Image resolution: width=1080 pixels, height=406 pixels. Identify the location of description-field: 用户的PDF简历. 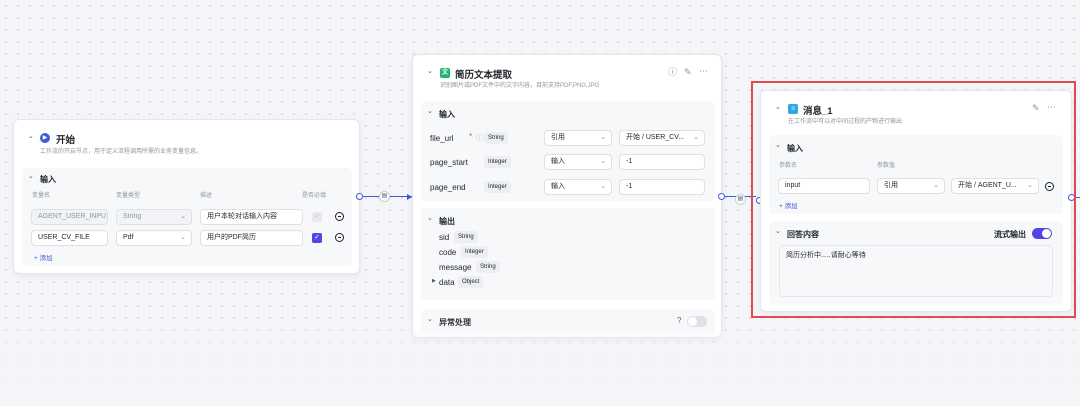
(251, 238).